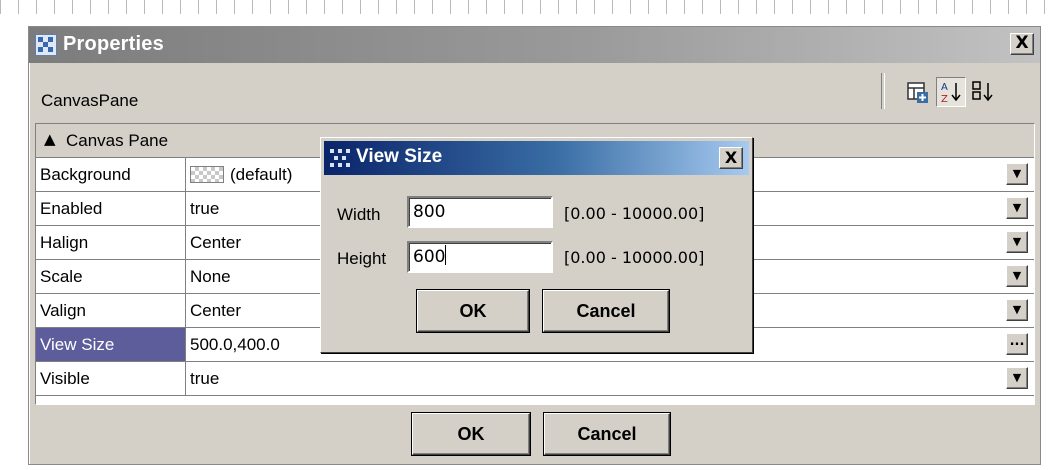 Image resolution: width=1051 pixels, height=470 pixels. Describe the element at coordinates (111, 344) in the screenshot. I see `property-name: View Size` at that location.